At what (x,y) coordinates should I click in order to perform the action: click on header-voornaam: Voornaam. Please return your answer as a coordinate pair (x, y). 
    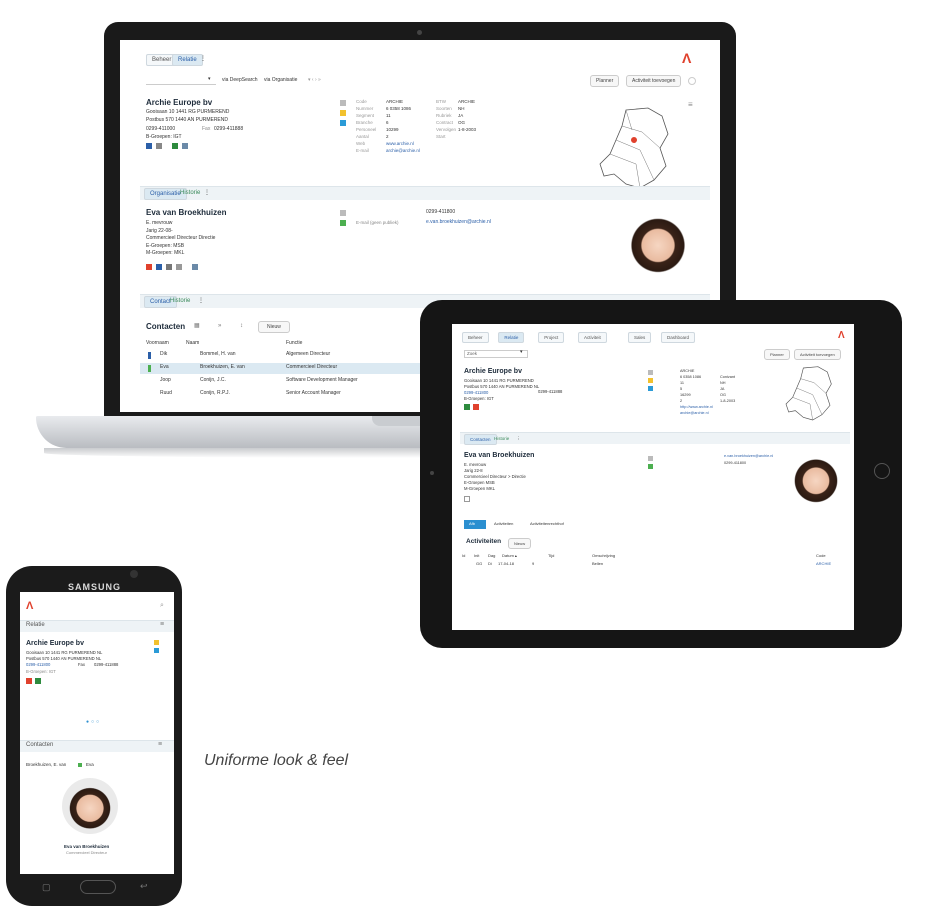
    Looking at the image, I should click on (157, 343).